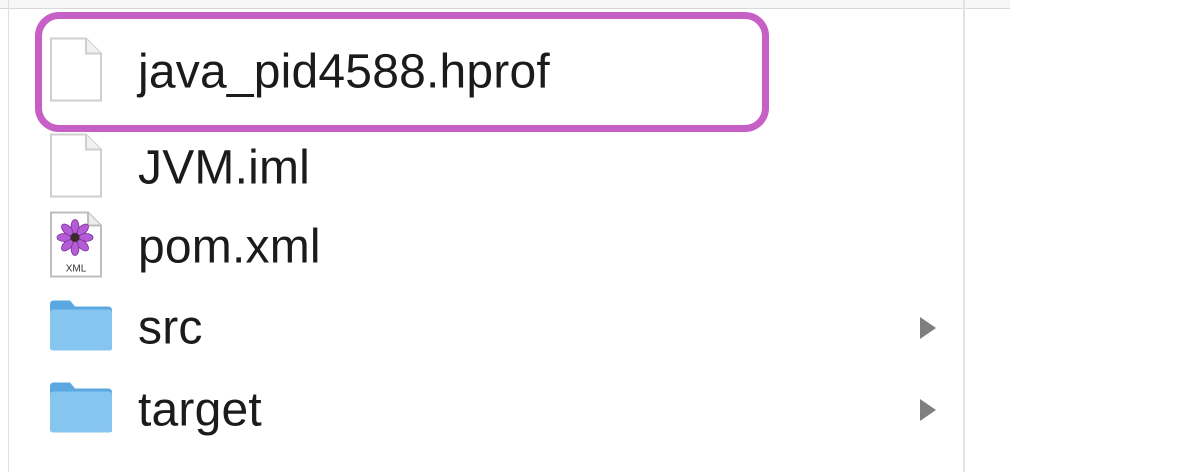  What do you see at coordinates (229, 247) in the screenshot?
I see `file-name: pom.xml` at bounding box center [229, 247].